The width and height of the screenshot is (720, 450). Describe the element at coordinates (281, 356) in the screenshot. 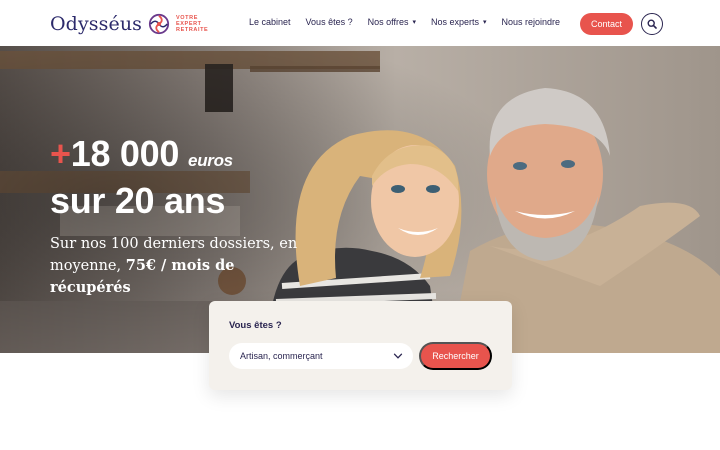

I see `profile-select-value: Artisan, commerçant` at that location.